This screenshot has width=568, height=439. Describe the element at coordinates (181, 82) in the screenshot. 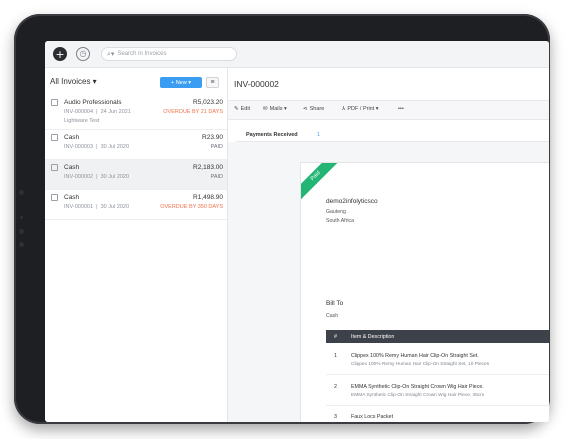

I see `new-invoice-button: + New ▾` at that location.